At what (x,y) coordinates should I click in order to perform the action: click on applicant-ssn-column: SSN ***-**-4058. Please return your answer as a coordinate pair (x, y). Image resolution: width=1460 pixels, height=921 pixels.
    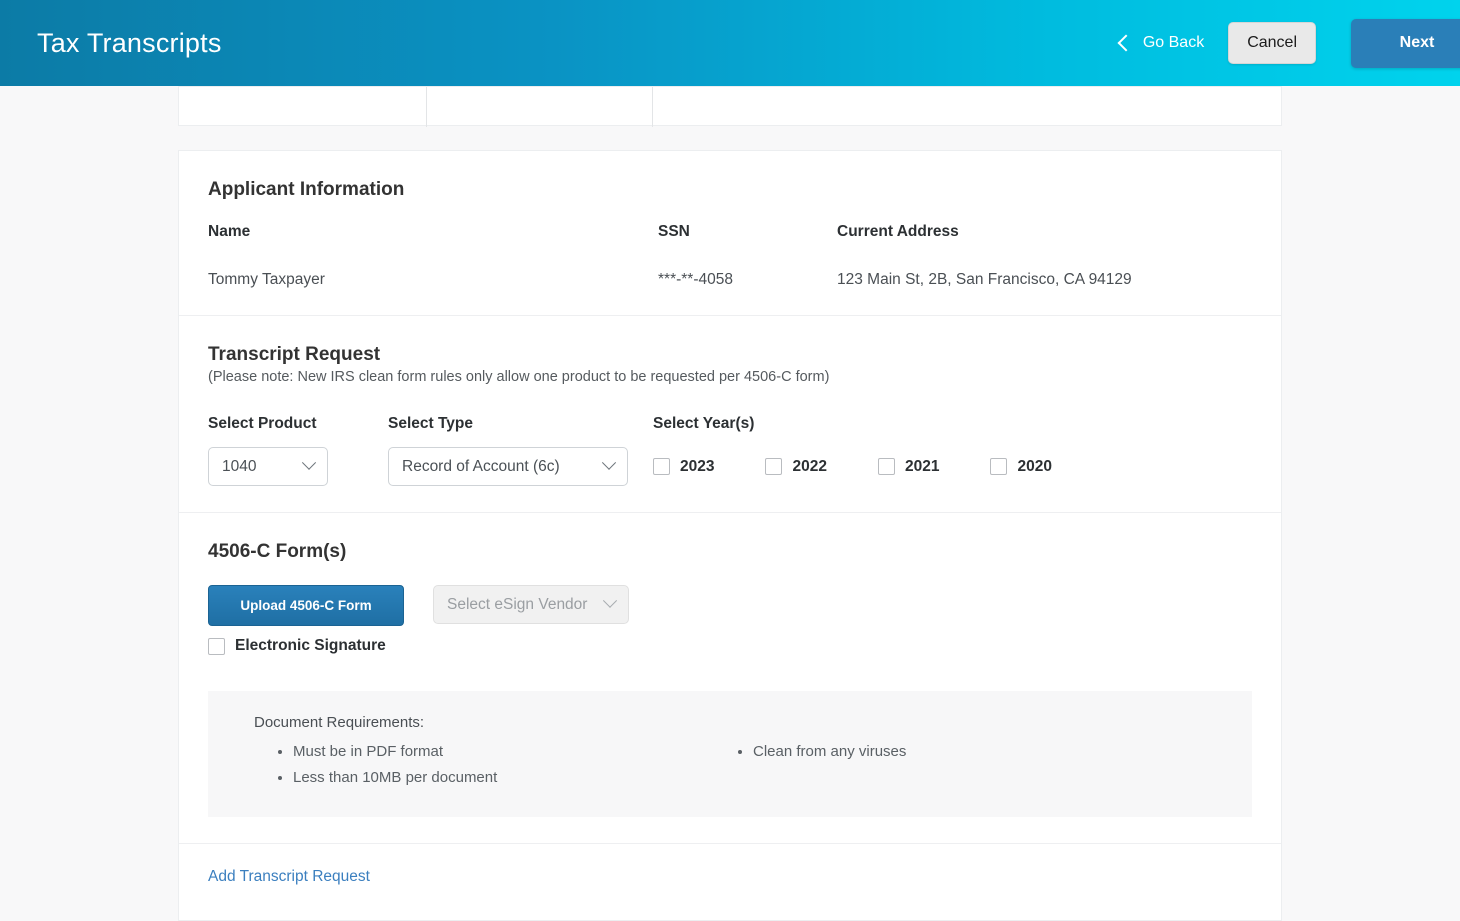
    Looking at the image, I should click on (747, 256).